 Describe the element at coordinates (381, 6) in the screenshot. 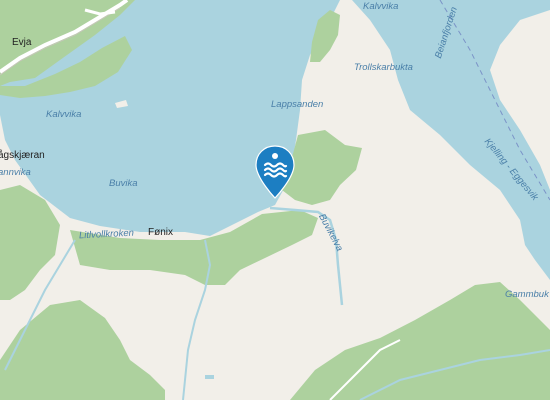

I see `water-label-kalvvika-ne: Kalvvika` at that location.